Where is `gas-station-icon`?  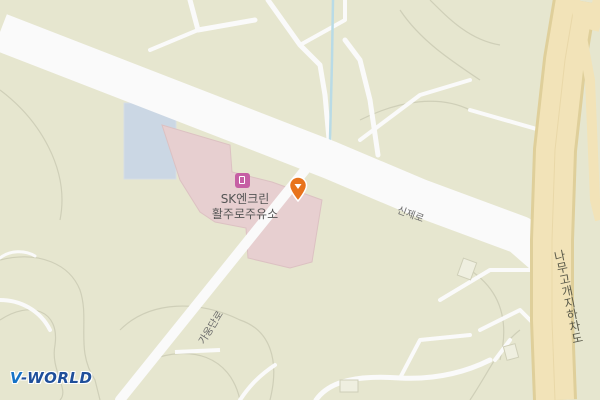
gas-station-icon is located at coordinates (242, 180).